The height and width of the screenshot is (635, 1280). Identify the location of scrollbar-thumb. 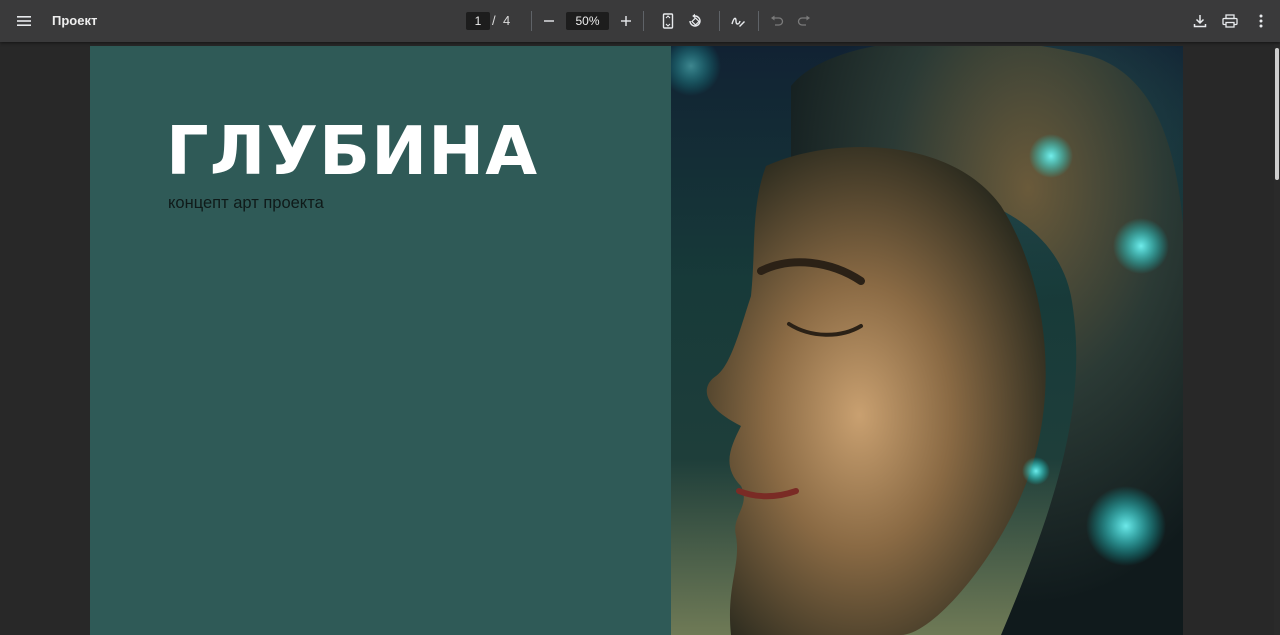
(1277, 114).